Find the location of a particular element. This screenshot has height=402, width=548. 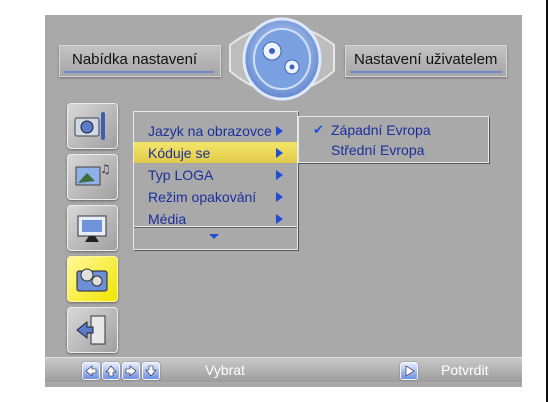

menu-title-banner: Nabídka nastavení is located at coordinates (140, 61).